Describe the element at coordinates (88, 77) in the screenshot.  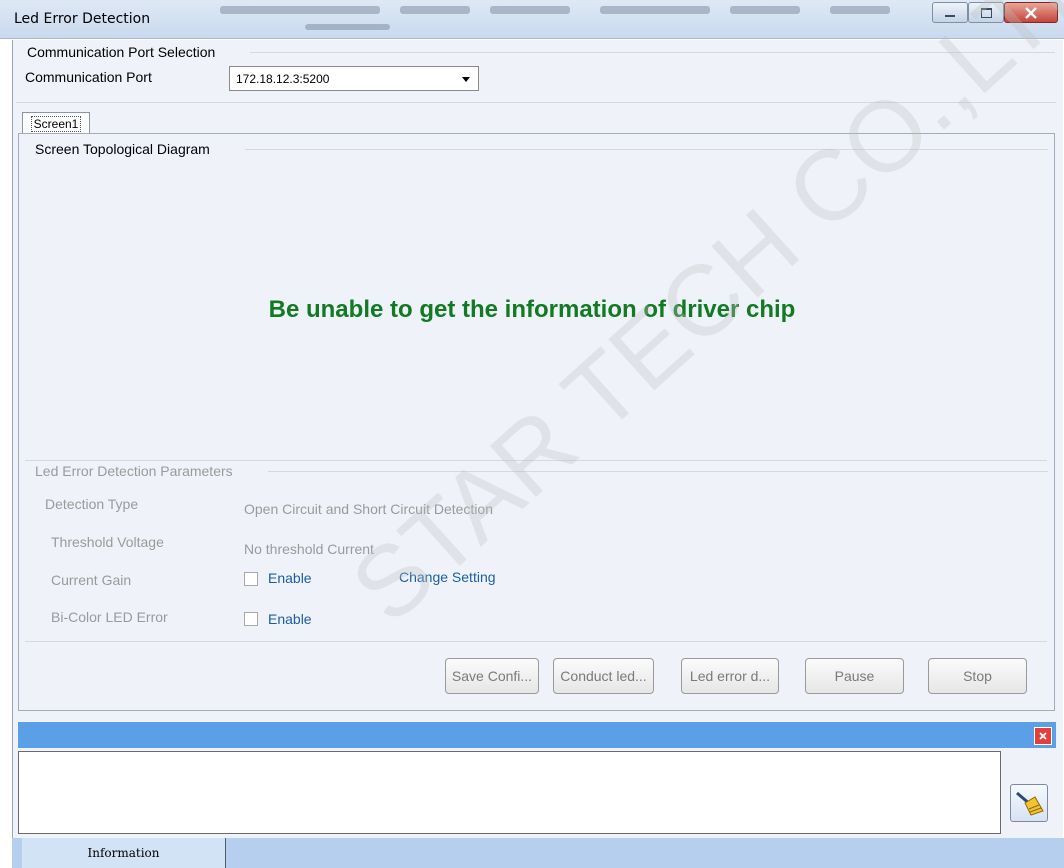
I see `port-label: Communication Port` at that location.